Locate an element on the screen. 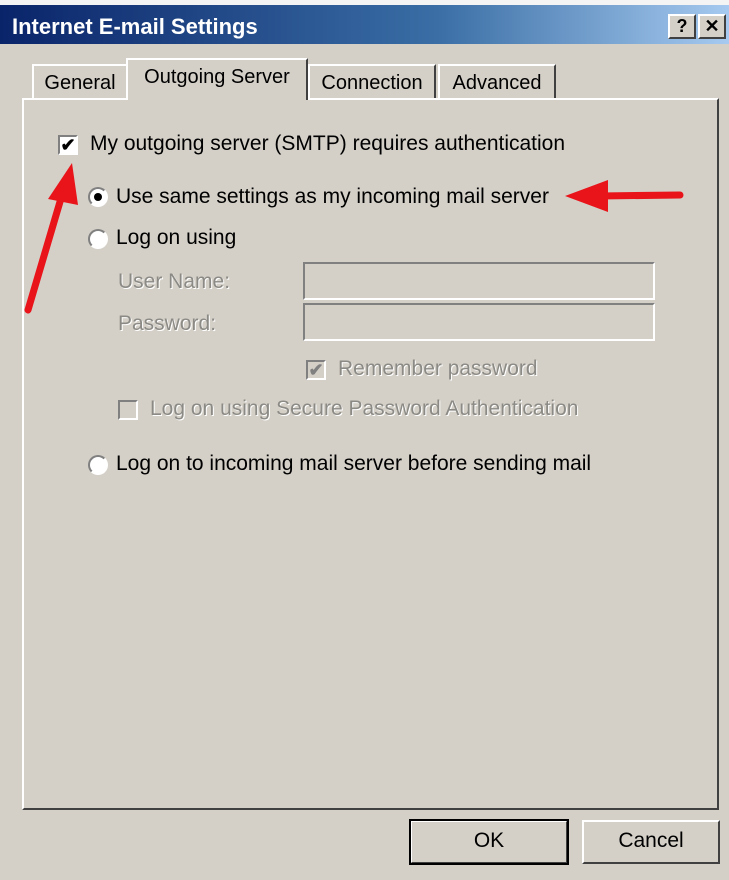 This screenshot has height=880, width=729. same-settings-radio is located at coordinates (98, 197).